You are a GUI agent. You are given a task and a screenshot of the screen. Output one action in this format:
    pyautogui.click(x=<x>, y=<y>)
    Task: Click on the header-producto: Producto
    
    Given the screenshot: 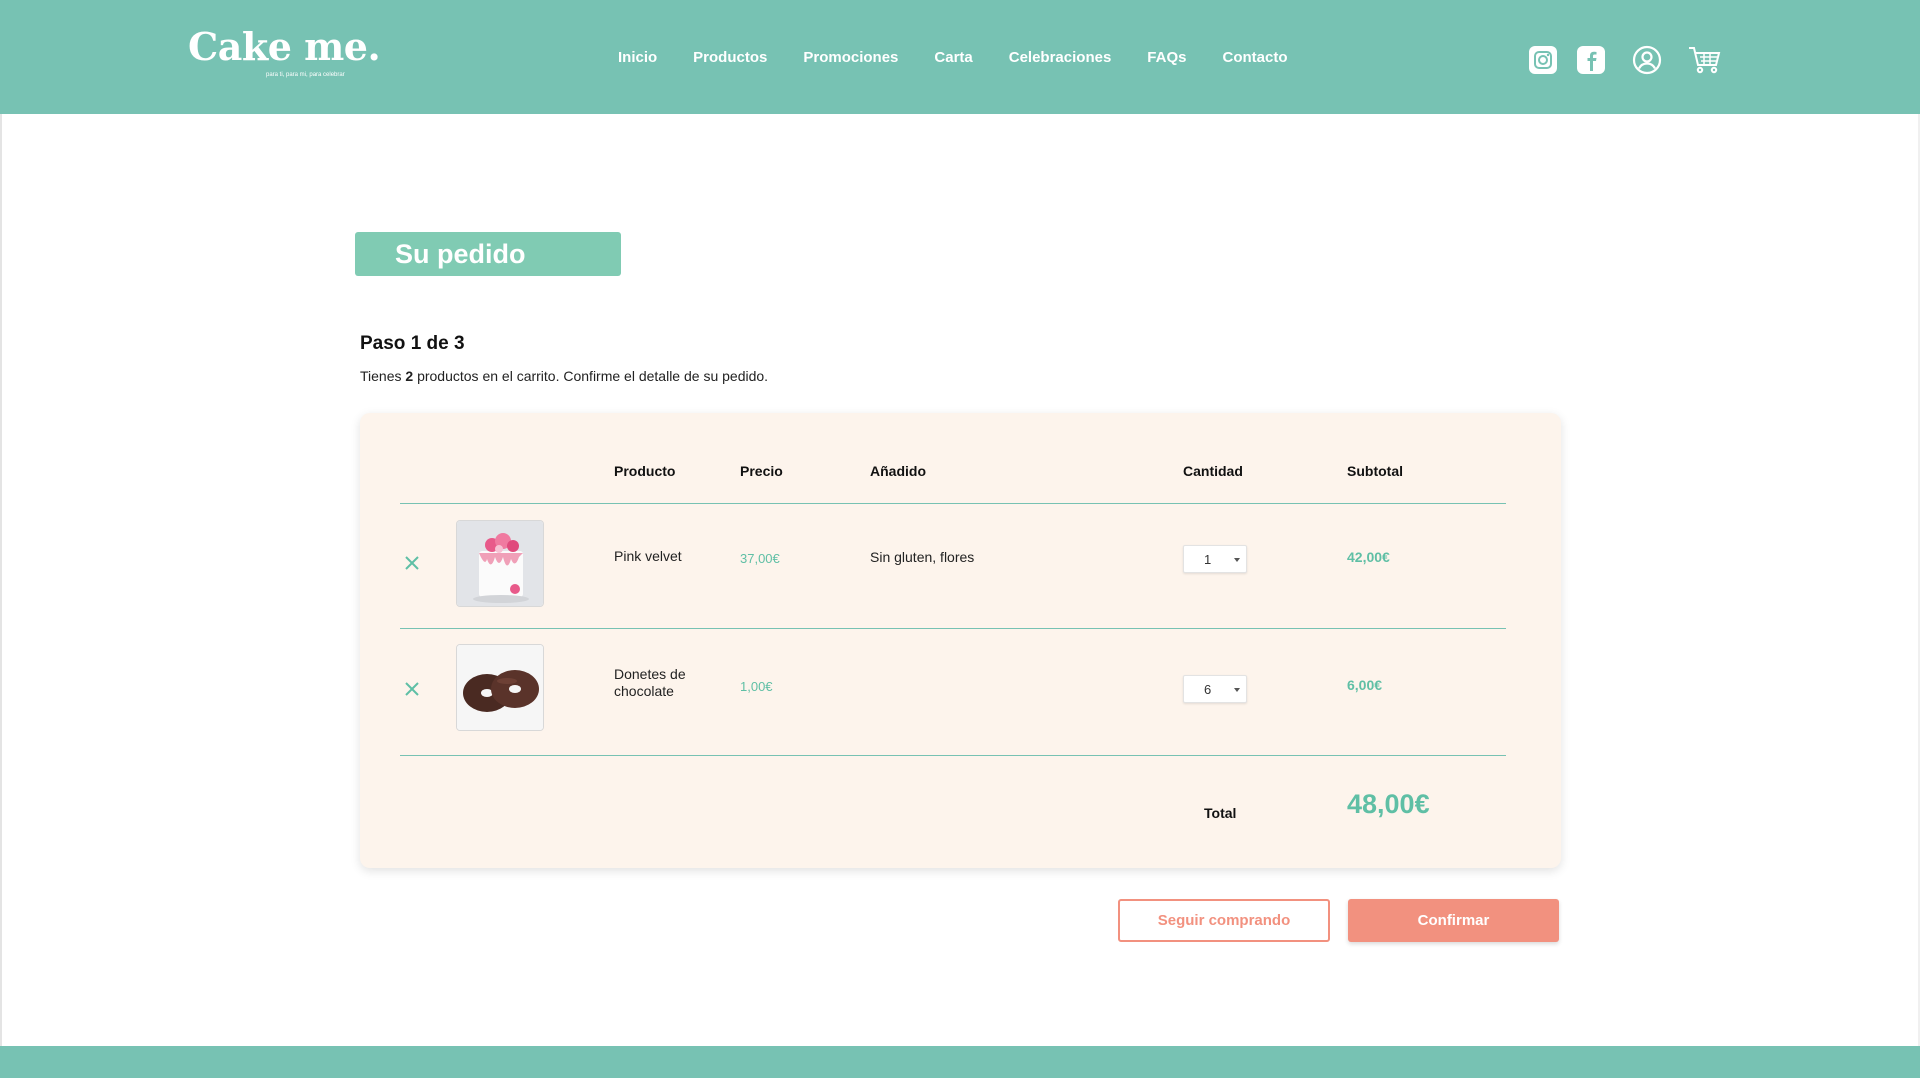 What is the action you would take?
    pyautogui.click(x=645, y=471)
    